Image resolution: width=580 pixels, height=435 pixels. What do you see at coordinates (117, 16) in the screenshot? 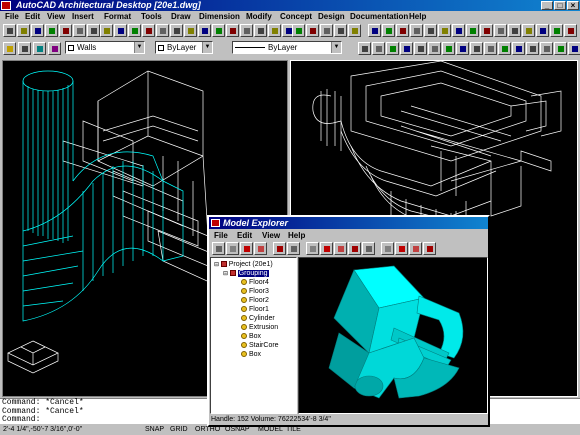
I see `menu-format: Format` at bounding box center [117, 16].